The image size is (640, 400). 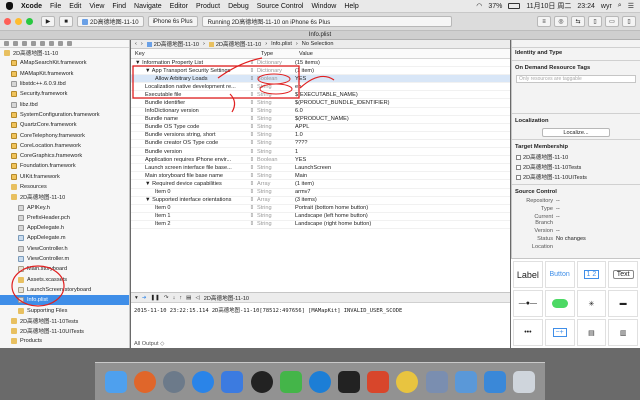 I want to click on debug-icon, so click(x=51, y=43).